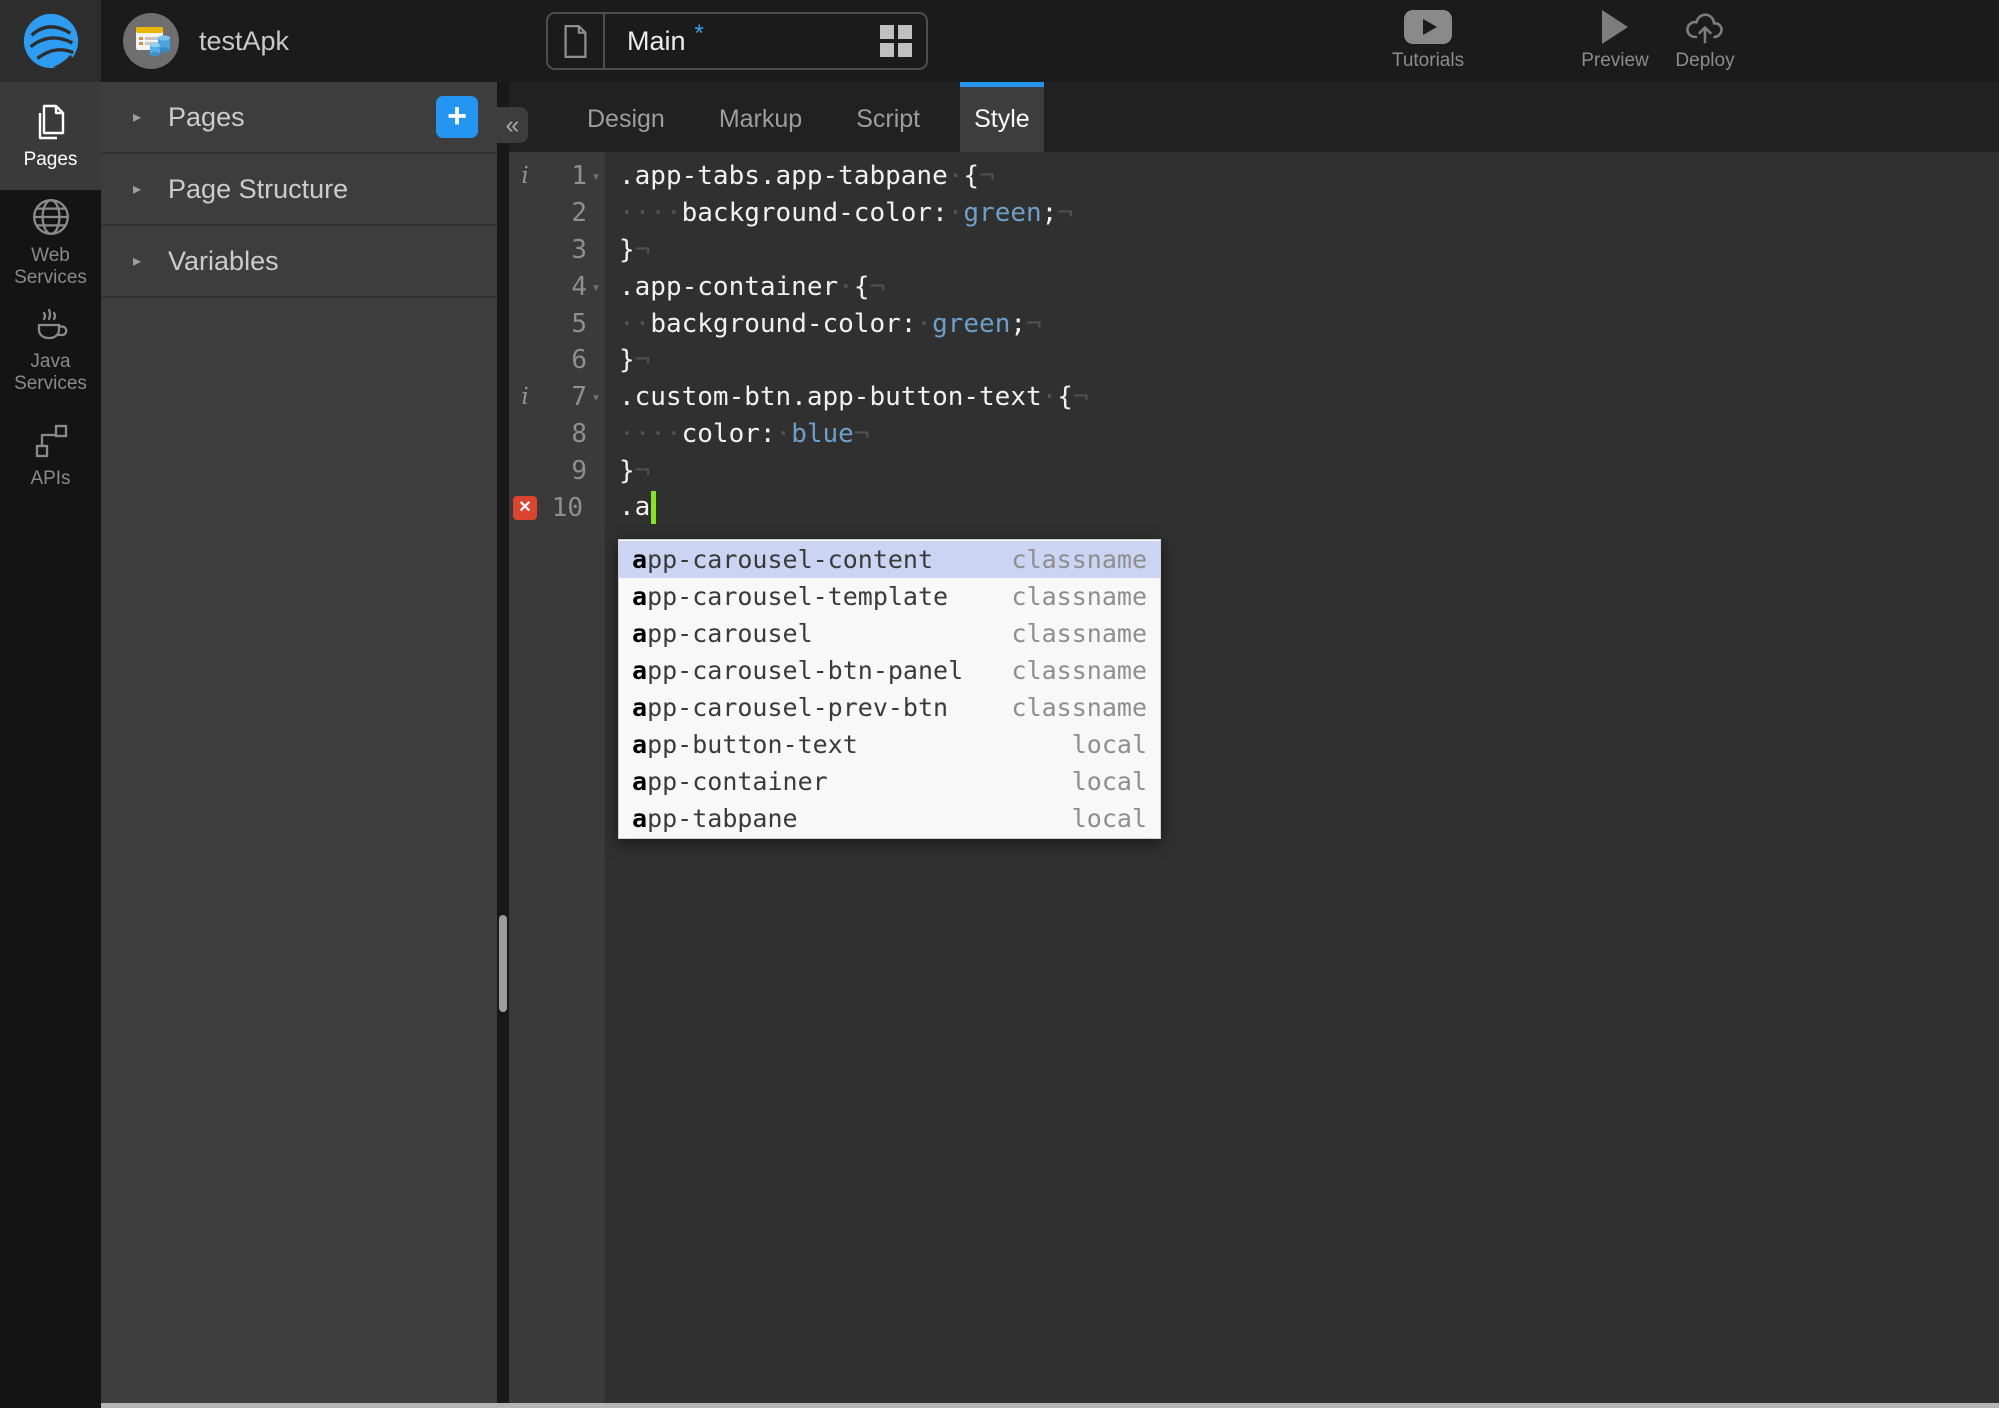  I want to click on sidebar-label-pages: Pages, so click(50, 159).